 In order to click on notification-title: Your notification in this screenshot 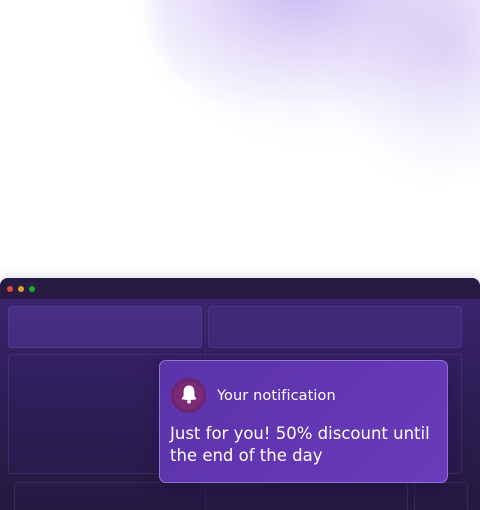, I will do `click(276, 395)`.